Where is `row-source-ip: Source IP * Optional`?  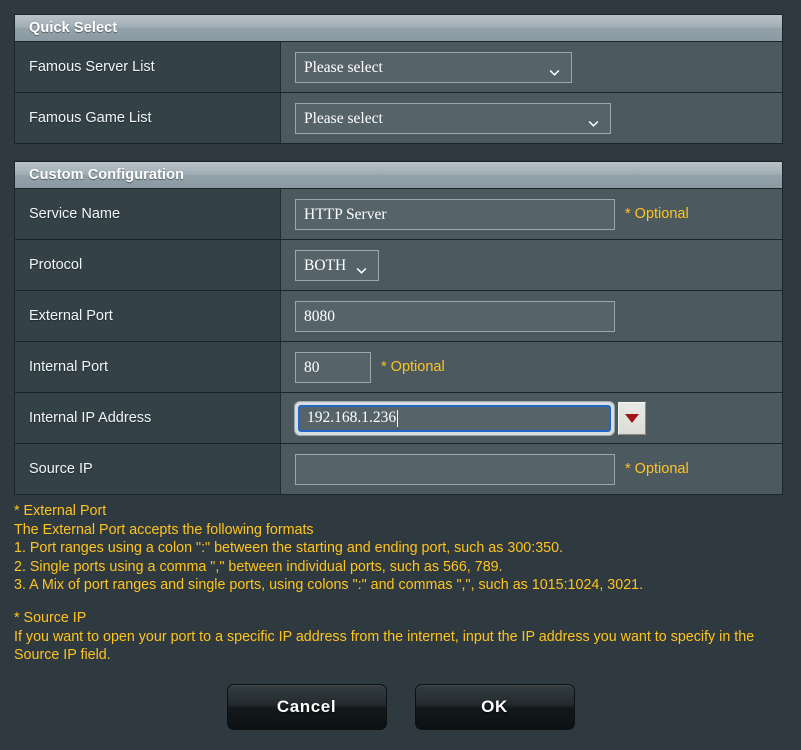 row-source-ip: Source IP * Optional is located at coordinates (398, 469).